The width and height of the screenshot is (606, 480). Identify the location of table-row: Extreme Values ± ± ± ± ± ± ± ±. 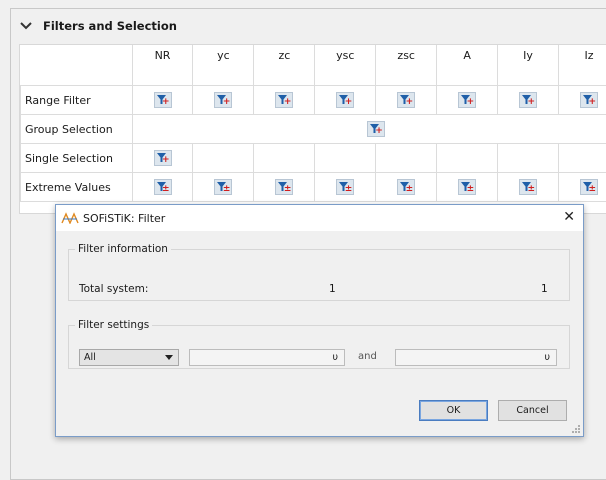
(313, 187).